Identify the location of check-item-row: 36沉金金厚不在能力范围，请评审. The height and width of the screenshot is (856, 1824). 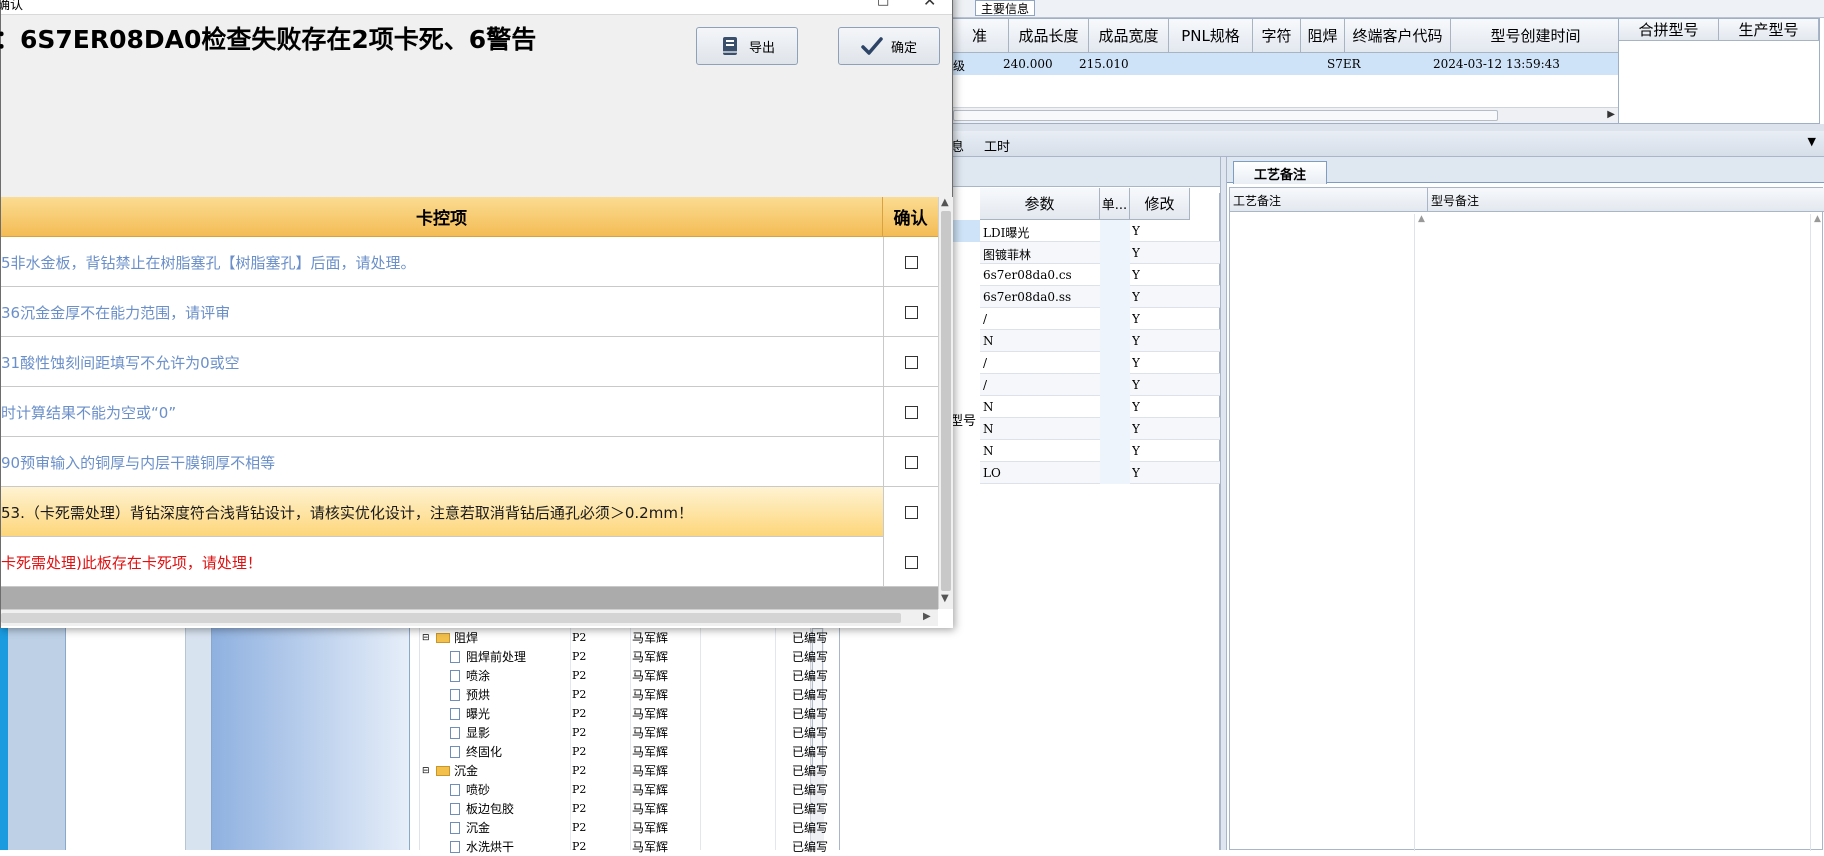
(469, 312).